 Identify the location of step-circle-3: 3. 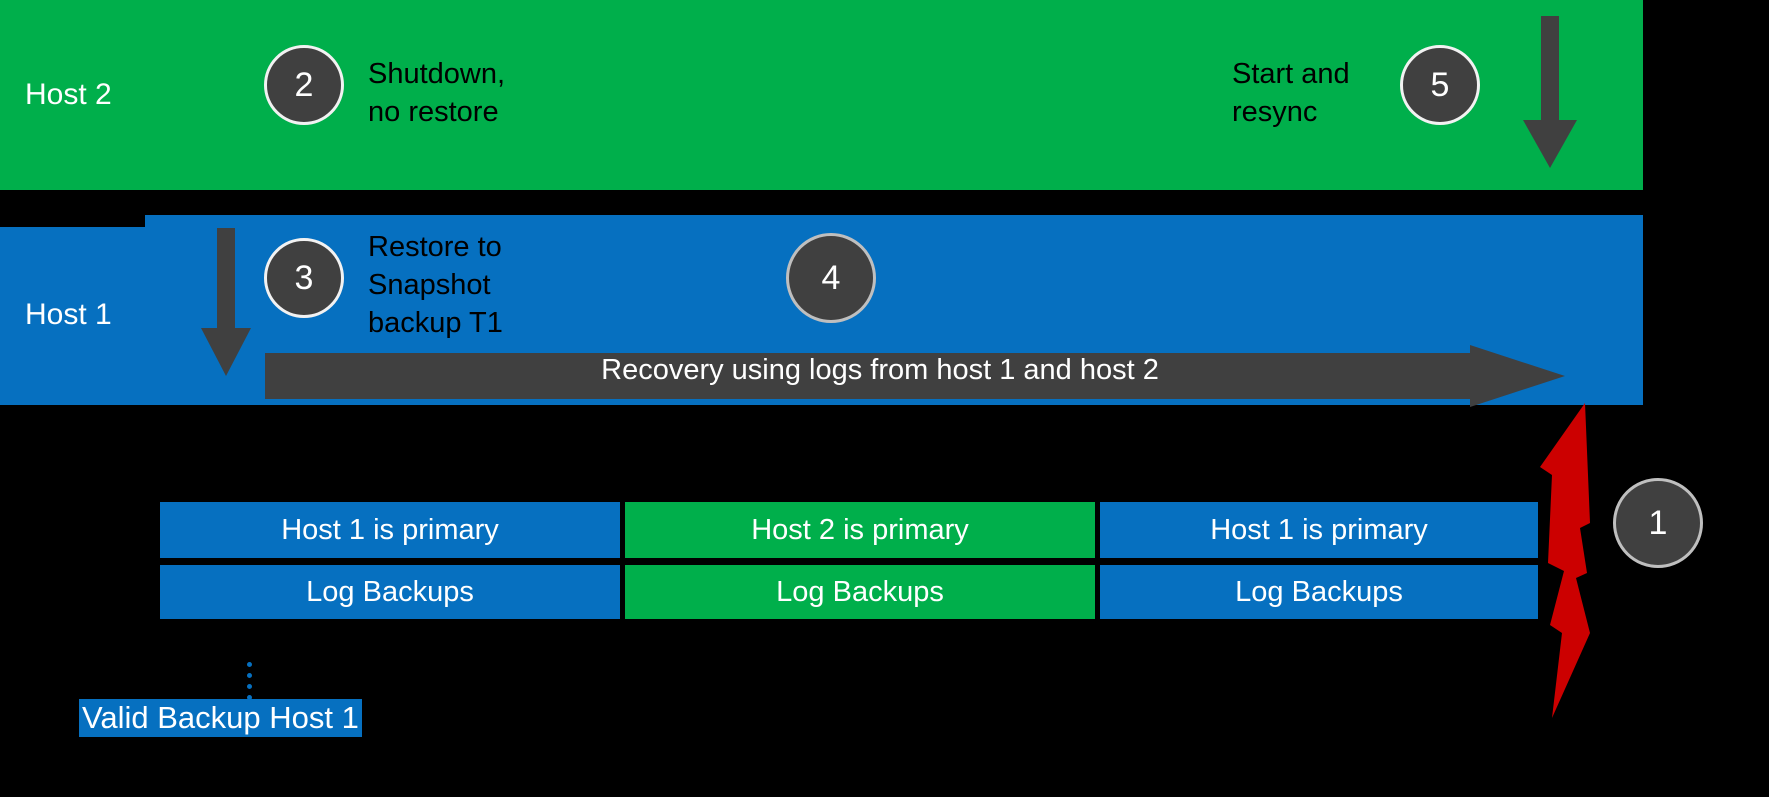
(304, 278).